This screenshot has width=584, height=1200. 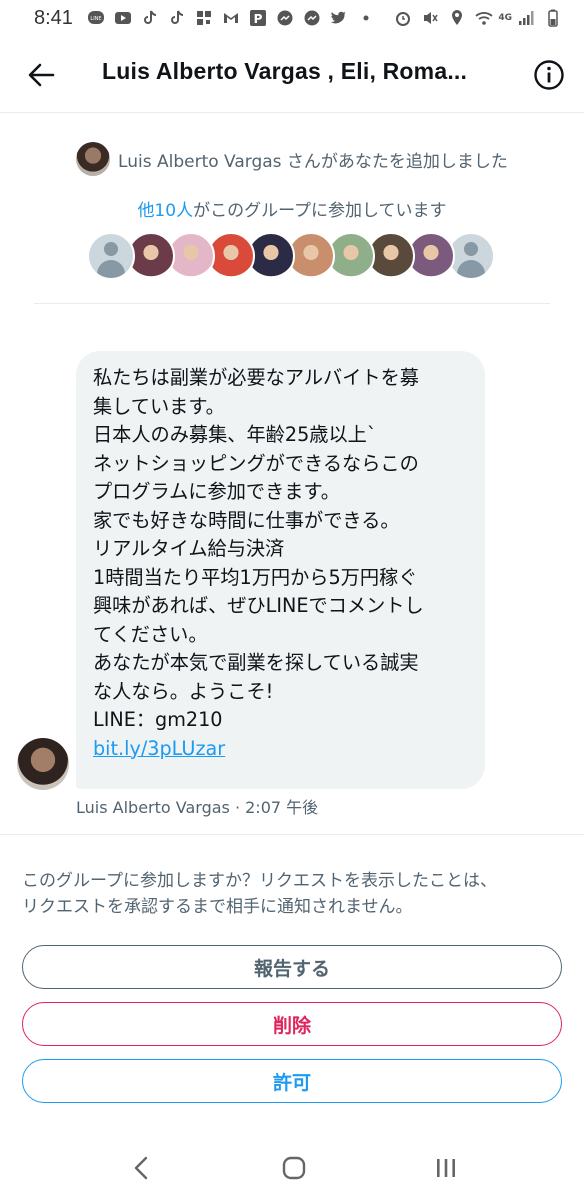 I want to click on info-button, so click(x=549, y=75).